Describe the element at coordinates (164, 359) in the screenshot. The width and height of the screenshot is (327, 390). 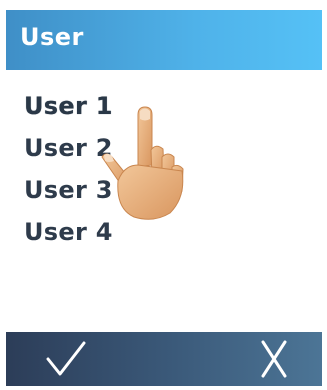
I see `footer-bar` at that location.